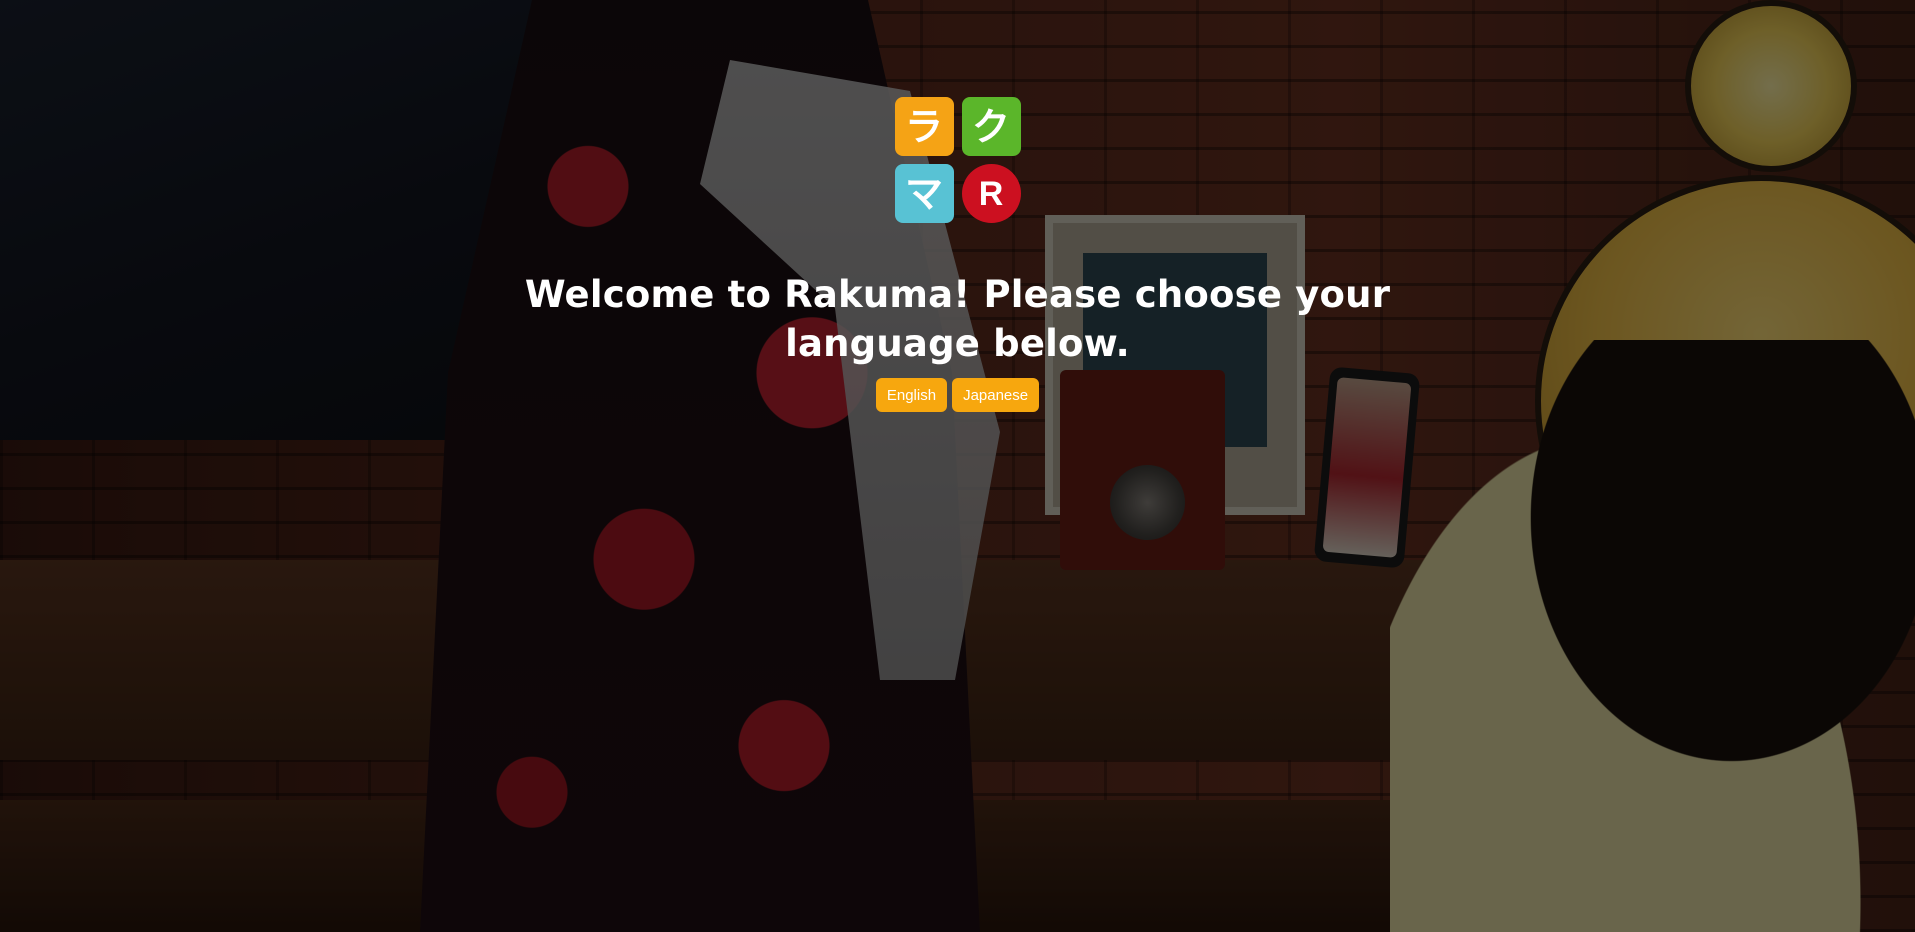  I want to click on language-selector: English Japanese, so click(957, 395).